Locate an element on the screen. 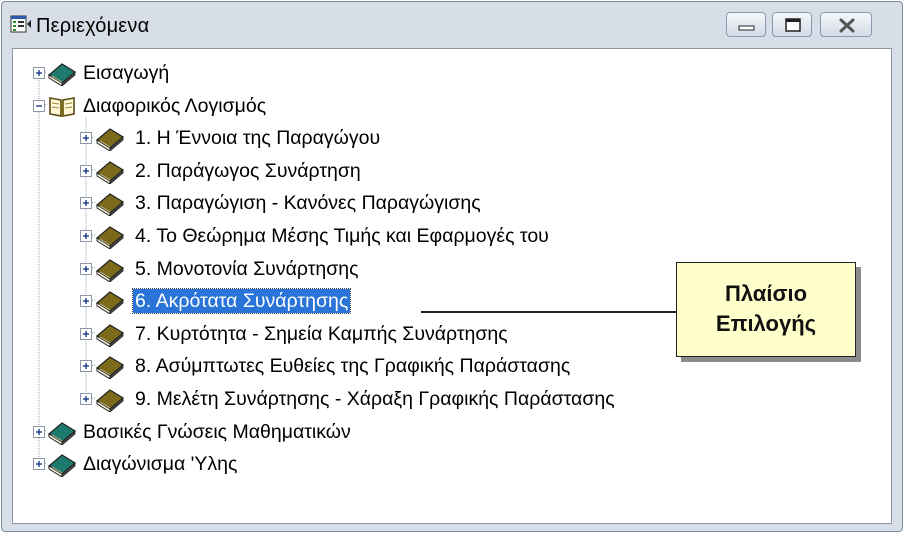 The width and height of the screenshot is (905, 533). tree-item-label: Βασικές Γνώσεις Μαθηματικών is located at coordinates (217, 432).